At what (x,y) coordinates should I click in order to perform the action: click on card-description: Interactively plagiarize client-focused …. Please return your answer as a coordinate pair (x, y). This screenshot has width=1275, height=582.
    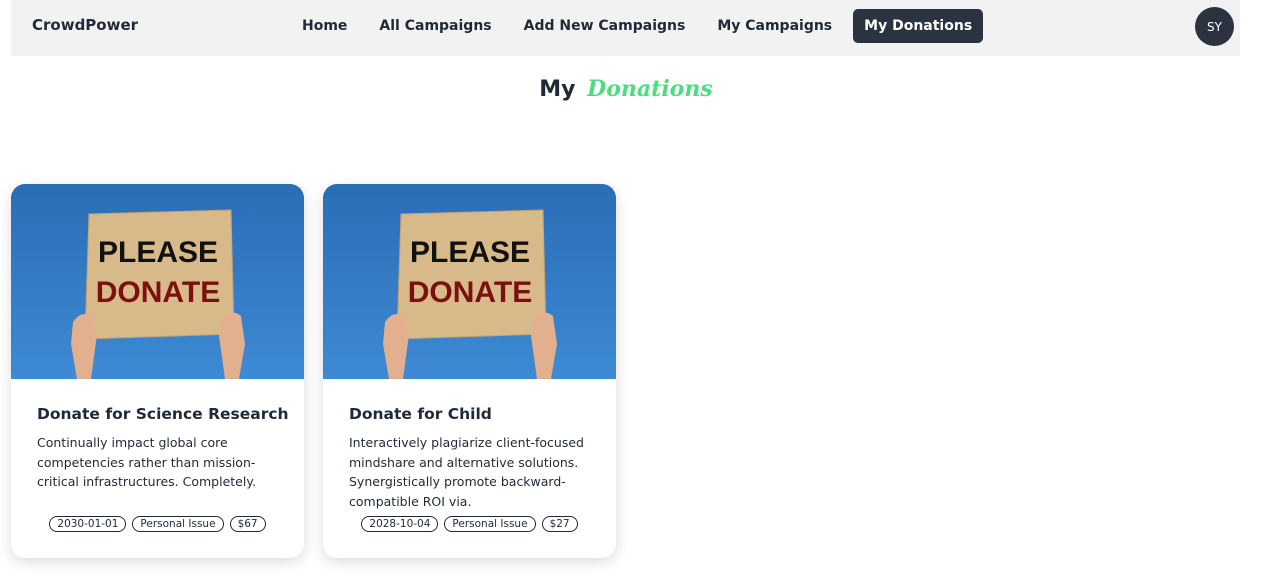
    Looking at the image, I should click on (466, 472).